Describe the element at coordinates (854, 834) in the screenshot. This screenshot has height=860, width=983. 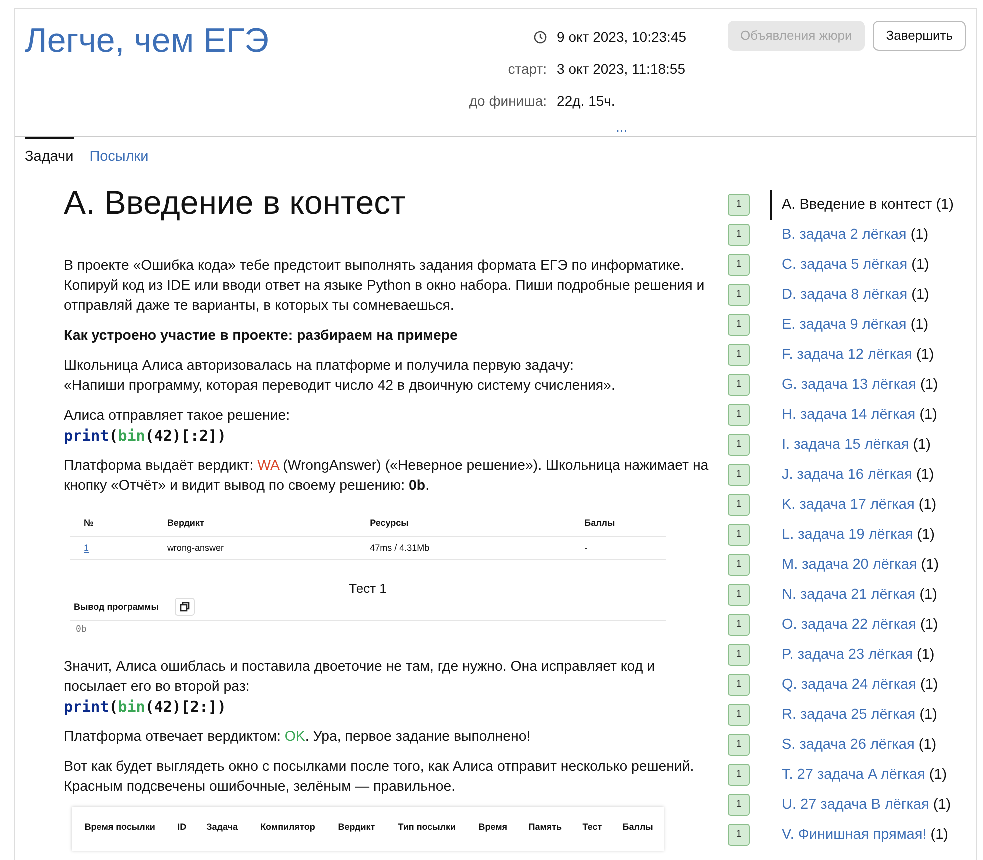
I see `problem-link: V. Финишная прямая!` at that location.